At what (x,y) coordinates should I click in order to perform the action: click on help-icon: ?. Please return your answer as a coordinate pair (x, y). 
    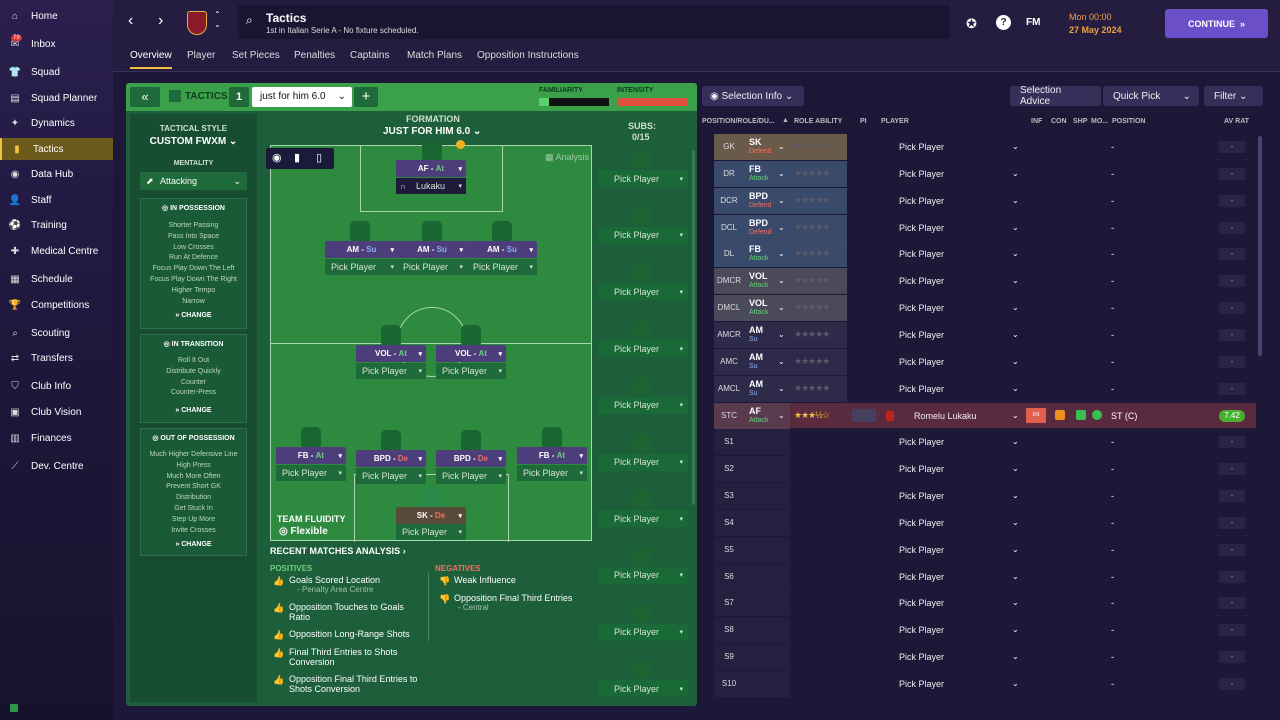
    Looking at the image, I should click on (1003, 22).